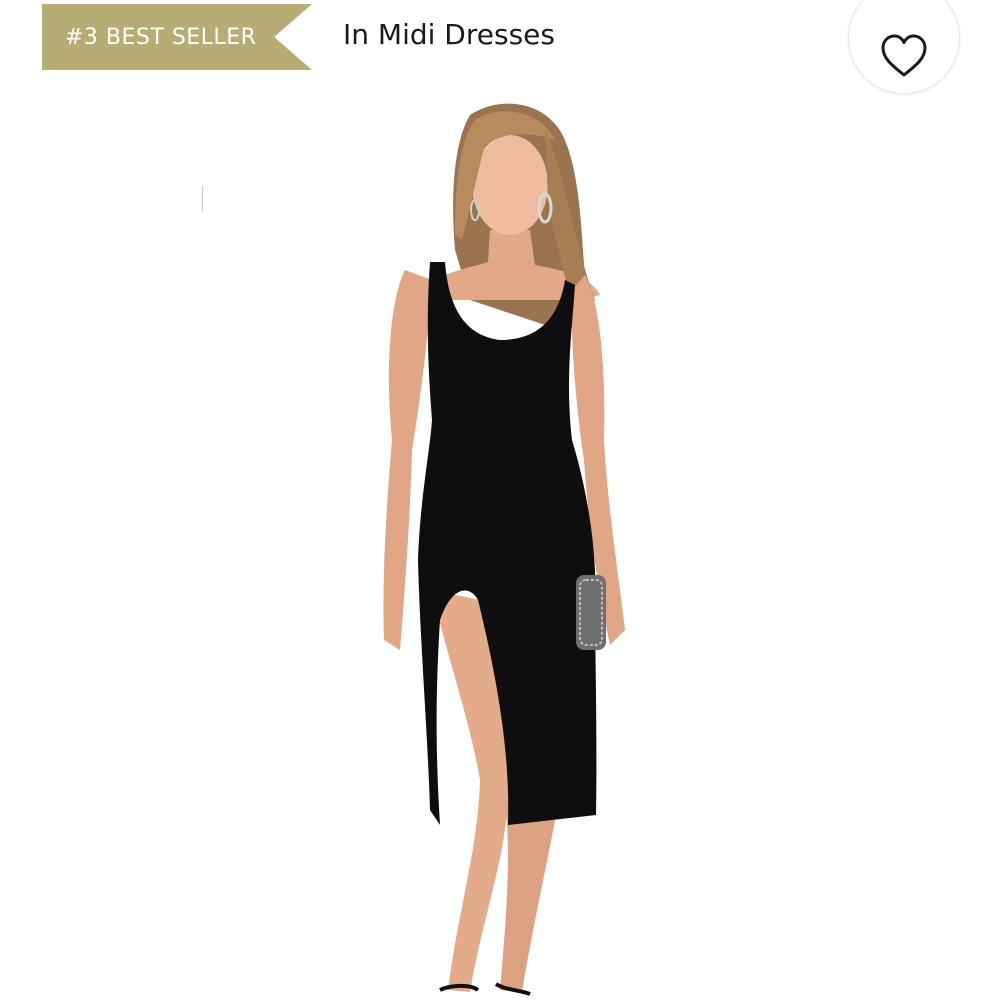 This screenshot has height=1000, width=1000. What do you see at coordinates (161, 37) in the screenshot?
I see `best-seller-label: #3 BEST SELLER` at bounding box center [161, 37].